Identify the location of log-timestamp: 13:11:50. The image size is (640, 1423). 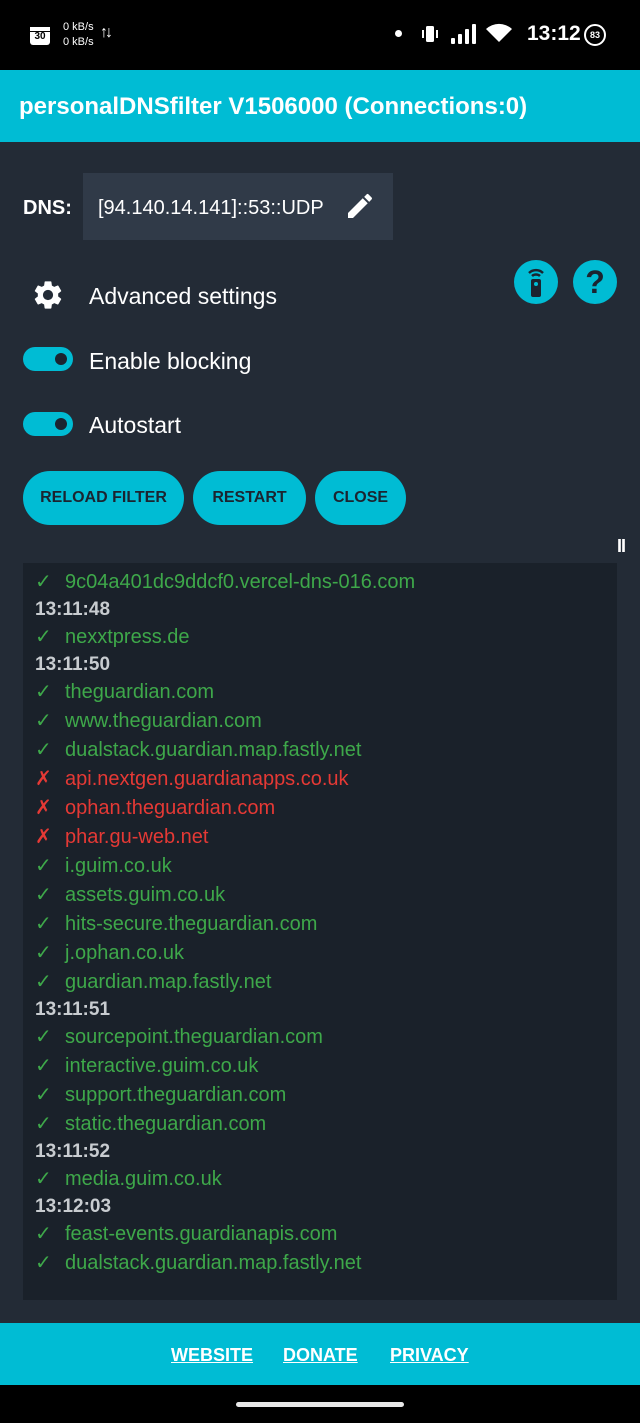
(322, 665).